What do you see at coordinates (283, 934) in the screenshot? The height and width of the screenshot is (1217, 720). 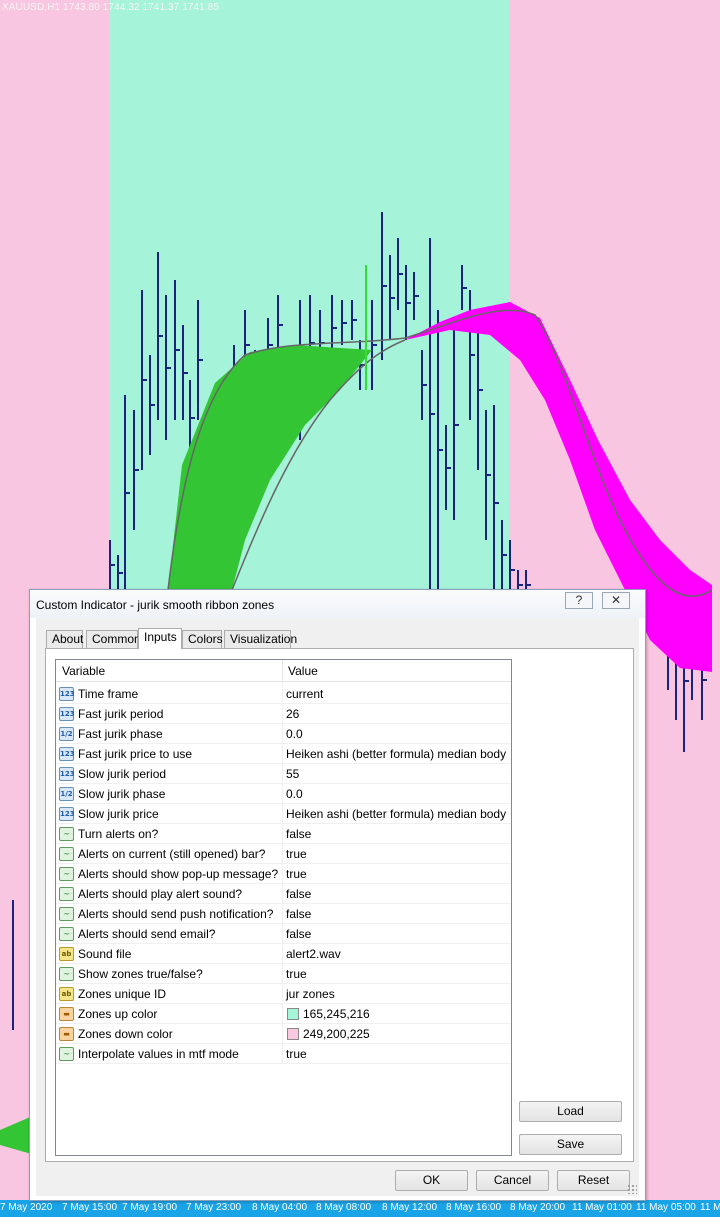 I see `table-row: ~ Alerts should send email? false` at bounding box center [283, 934].